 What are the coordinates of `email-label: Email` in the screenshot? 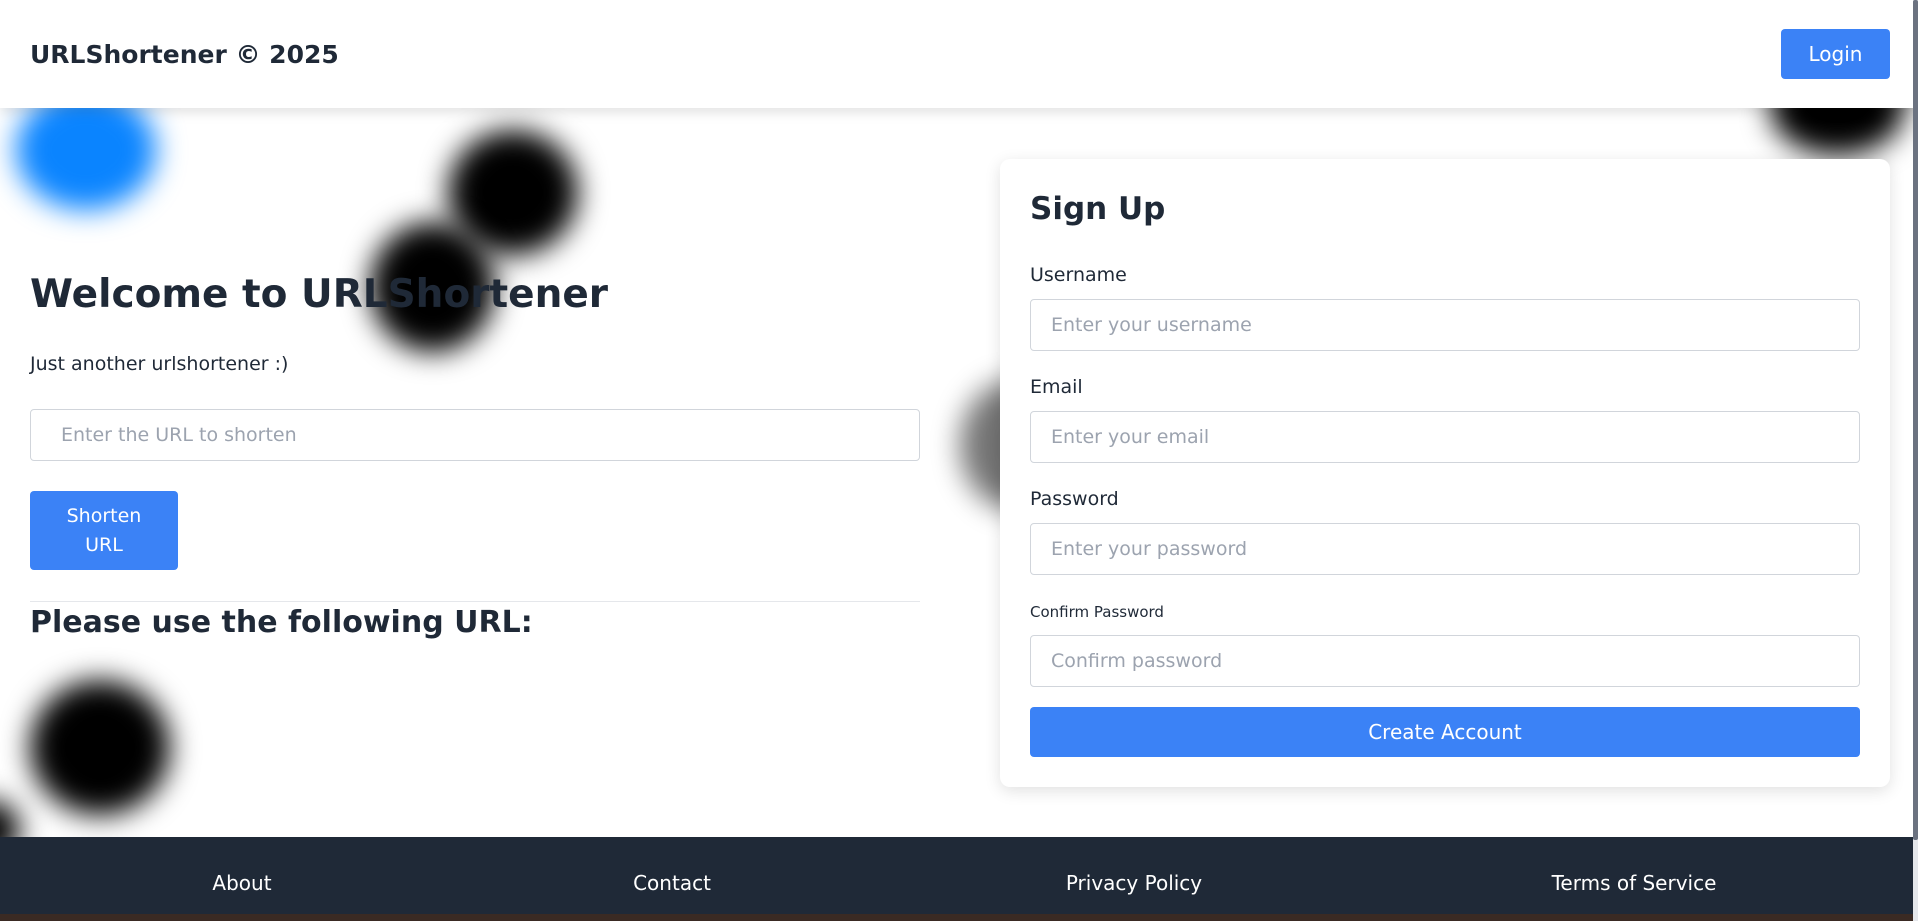 It's located at (1056, 387).